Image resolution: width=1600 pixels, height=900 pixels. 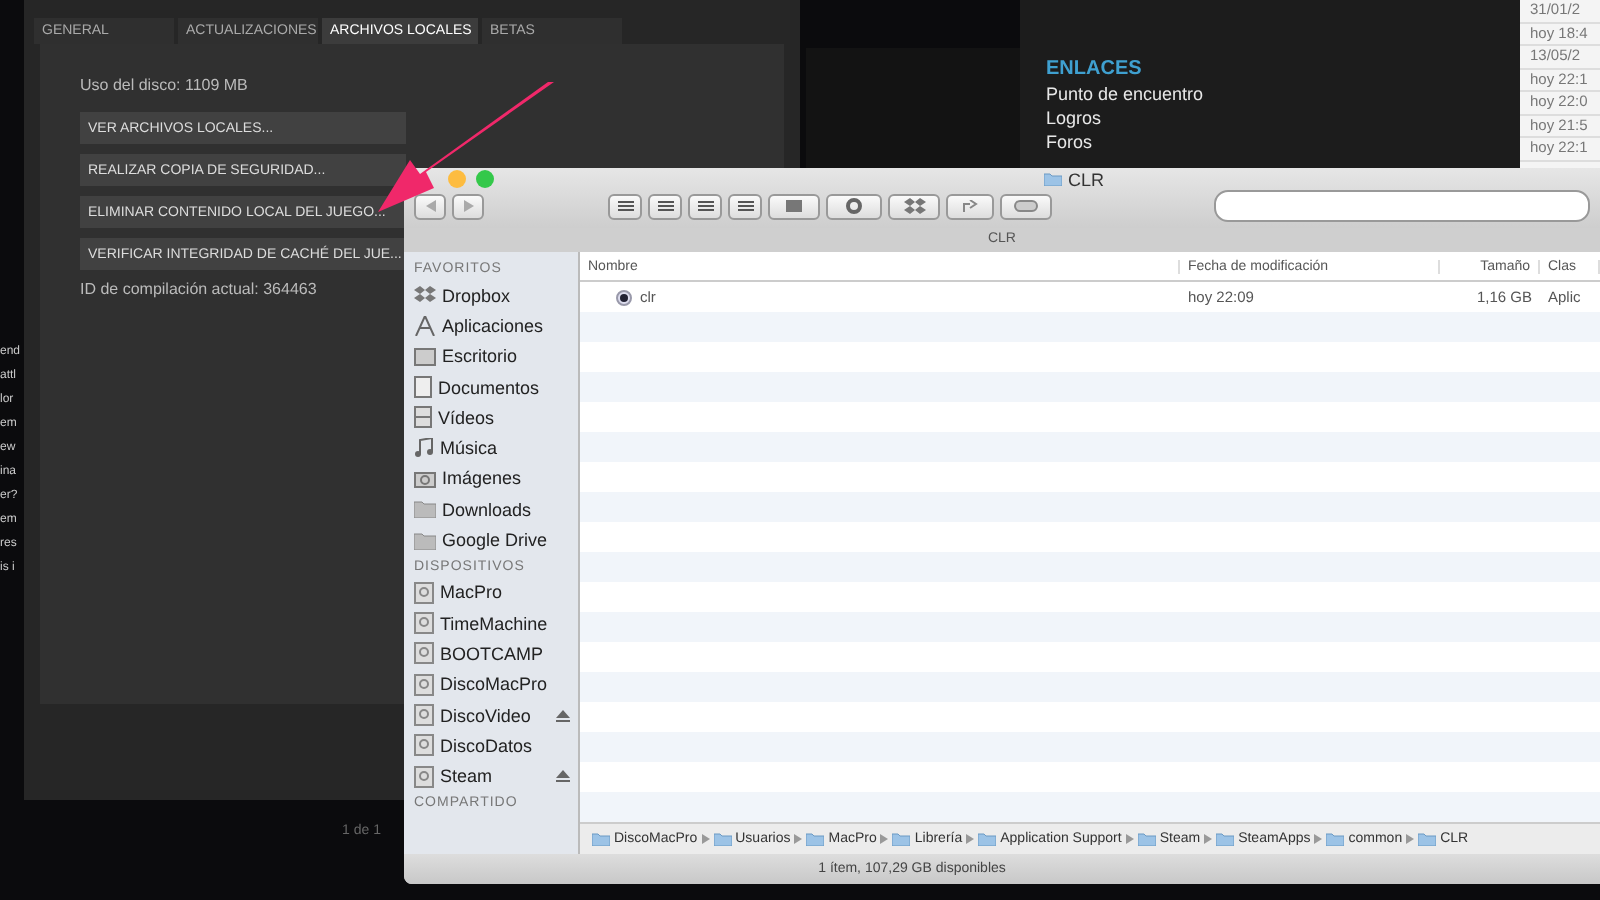 I want to click on share-button, so click(x=970, y=206).